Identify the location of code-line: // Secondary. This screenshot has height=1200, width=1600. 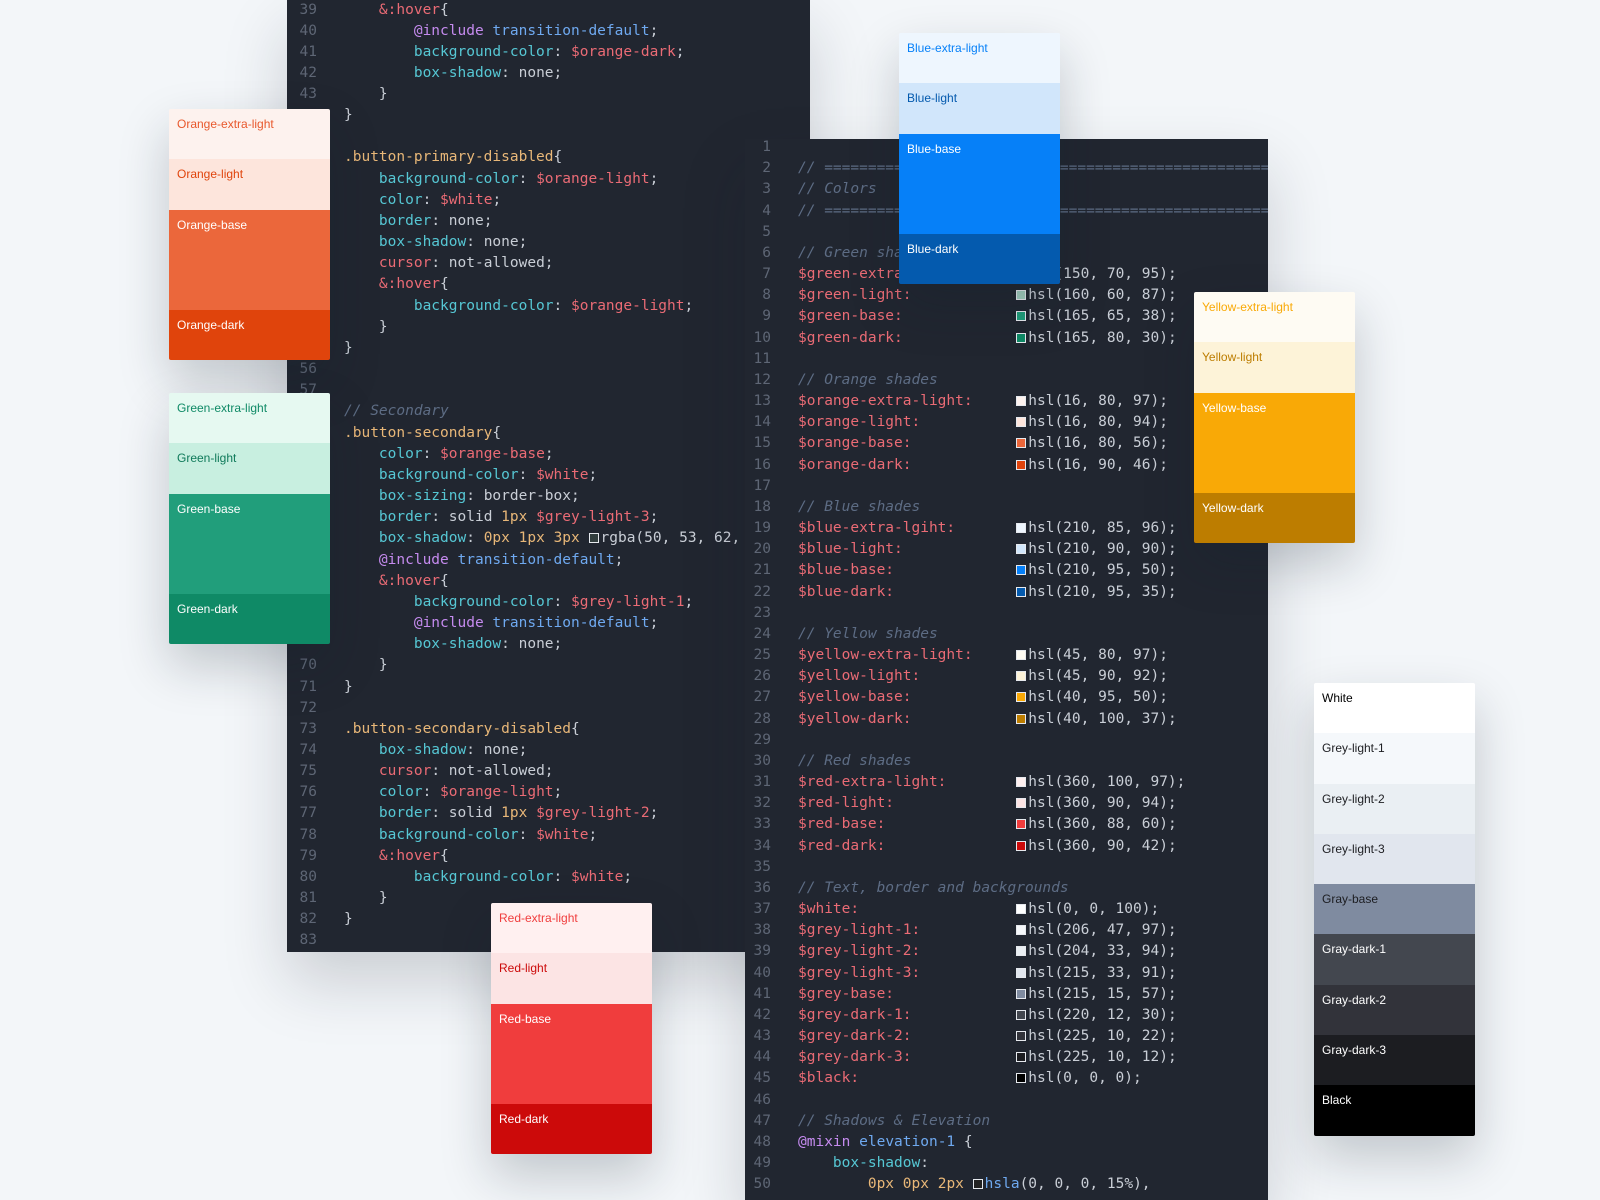
(548, 411).